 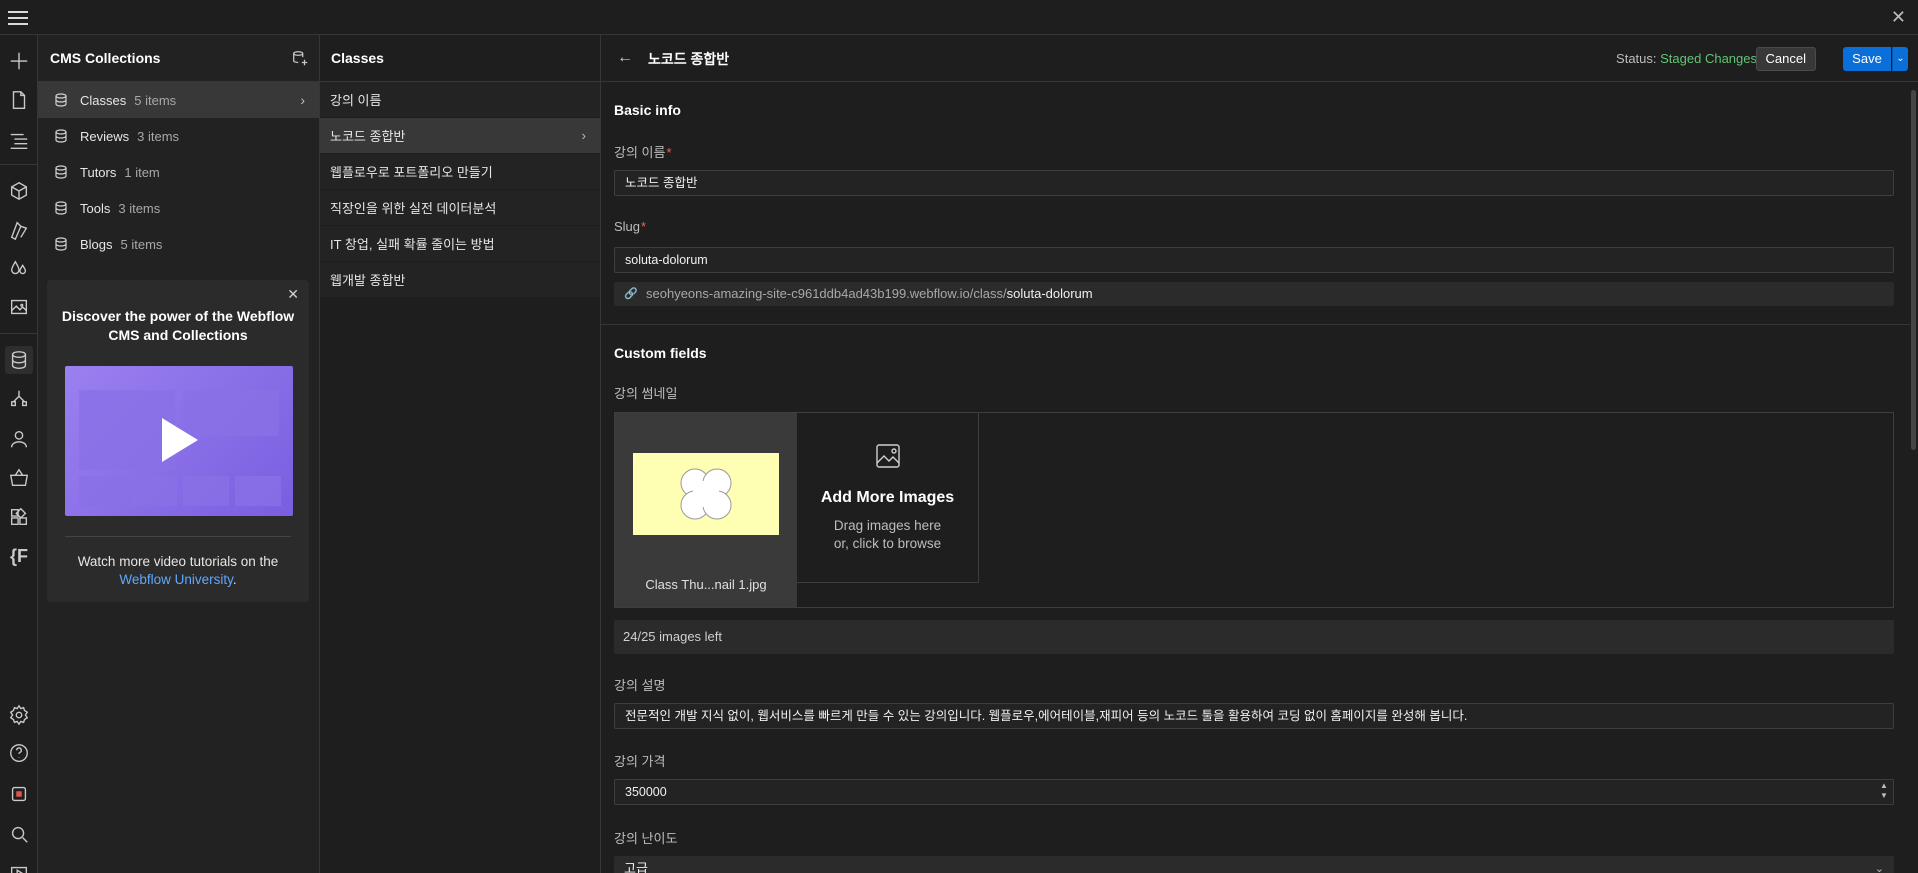 What do you see at coordinates (19, 517) in the screenshot?
I see `apps-icon` at bounding box center [19, 517].